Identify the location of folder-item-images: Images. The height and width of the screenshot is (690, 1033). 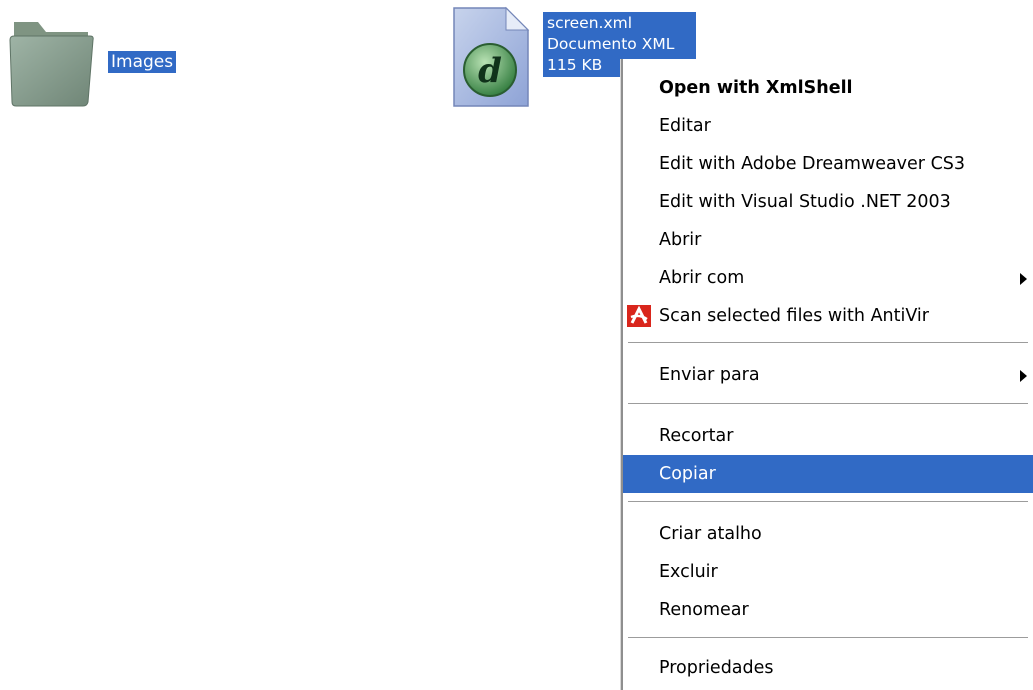
(108, 60).